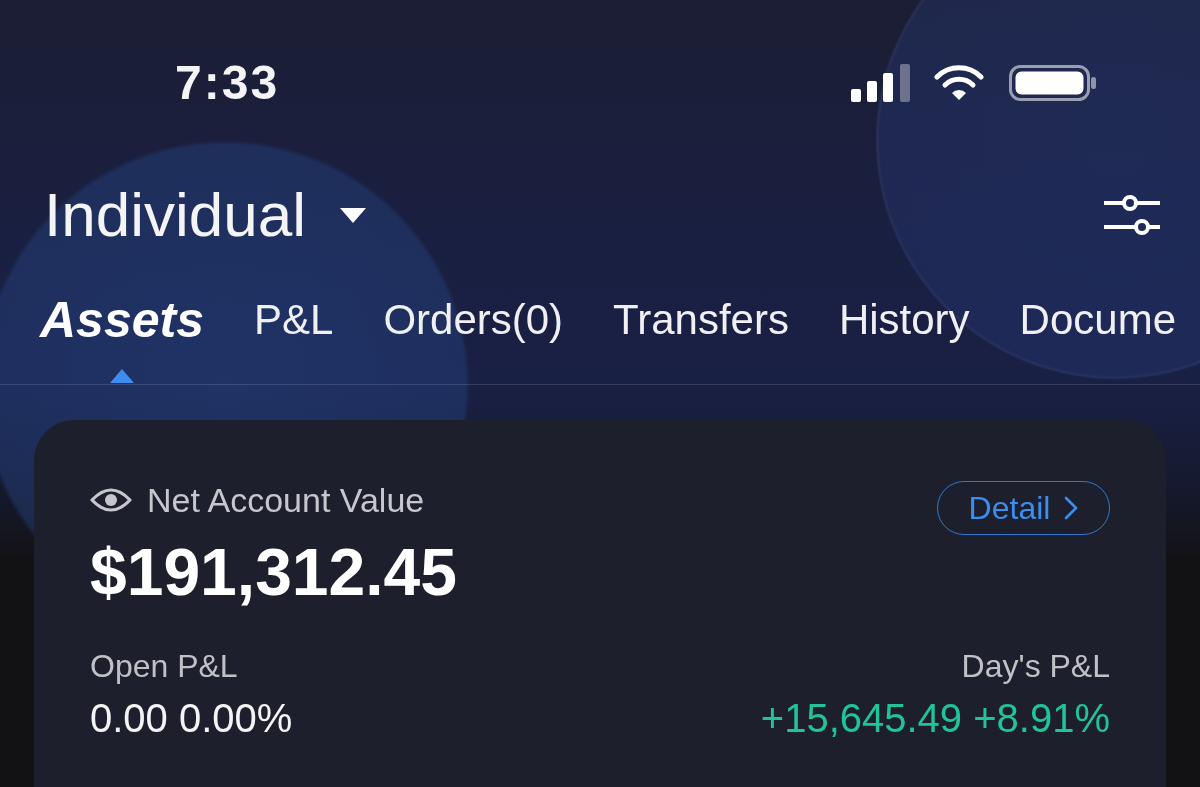 This screenshot has width=1200, height=787. I want to click on metric-value: 0.00 0.00%, so click(191, 718).